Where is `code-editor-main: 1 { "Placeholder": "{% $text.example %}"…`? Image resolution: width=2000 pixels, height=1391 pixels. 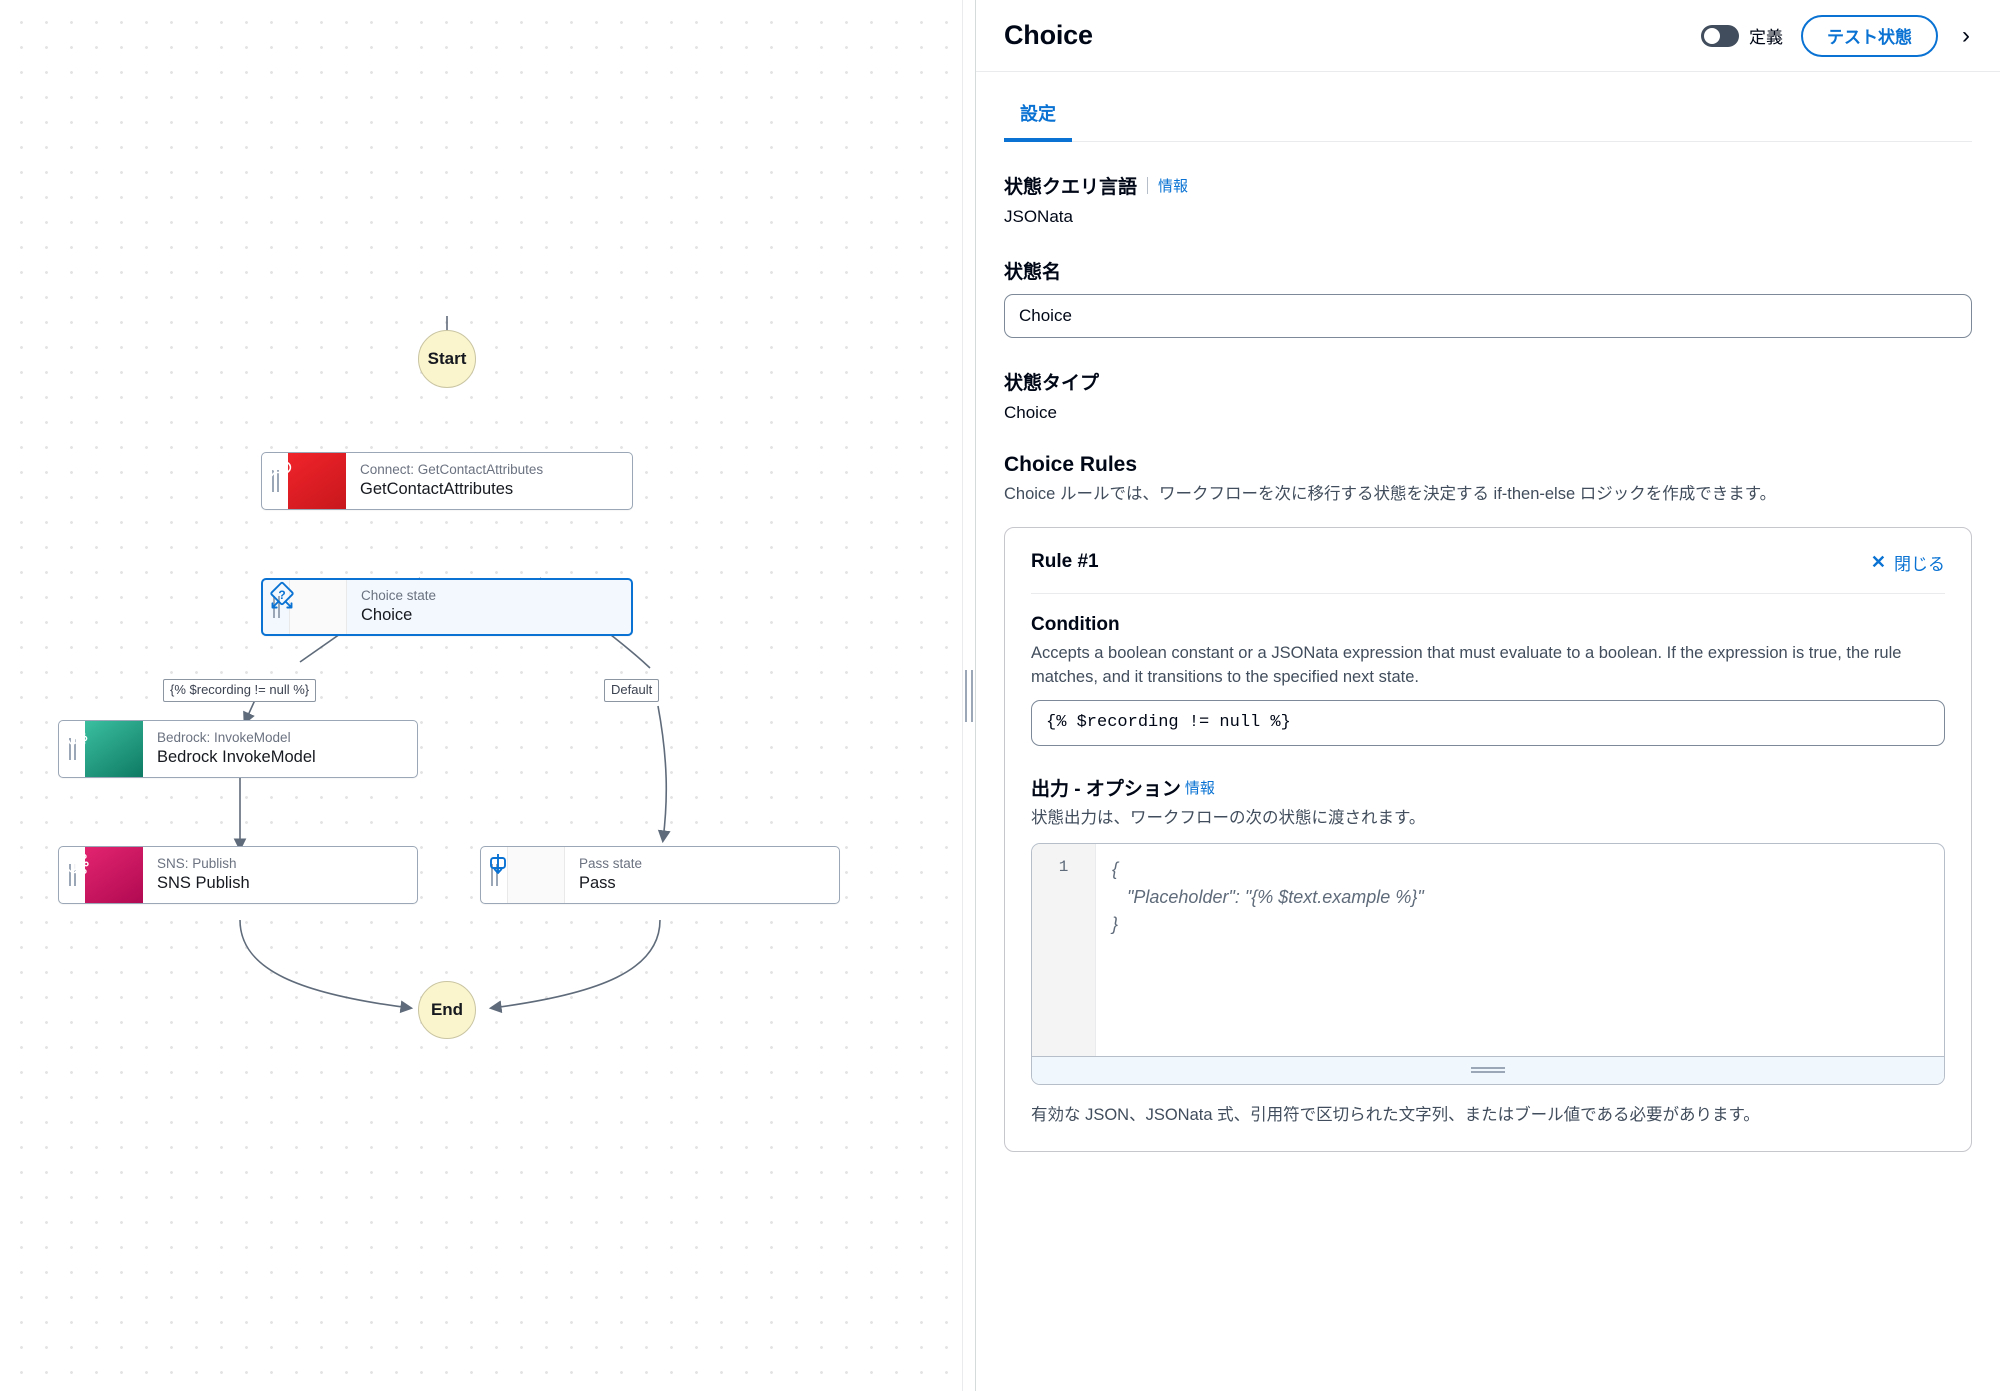
code-editor-main: 1 { "Placeholder": "{% $text.example %}"… is located at coordinates (1488, 949).